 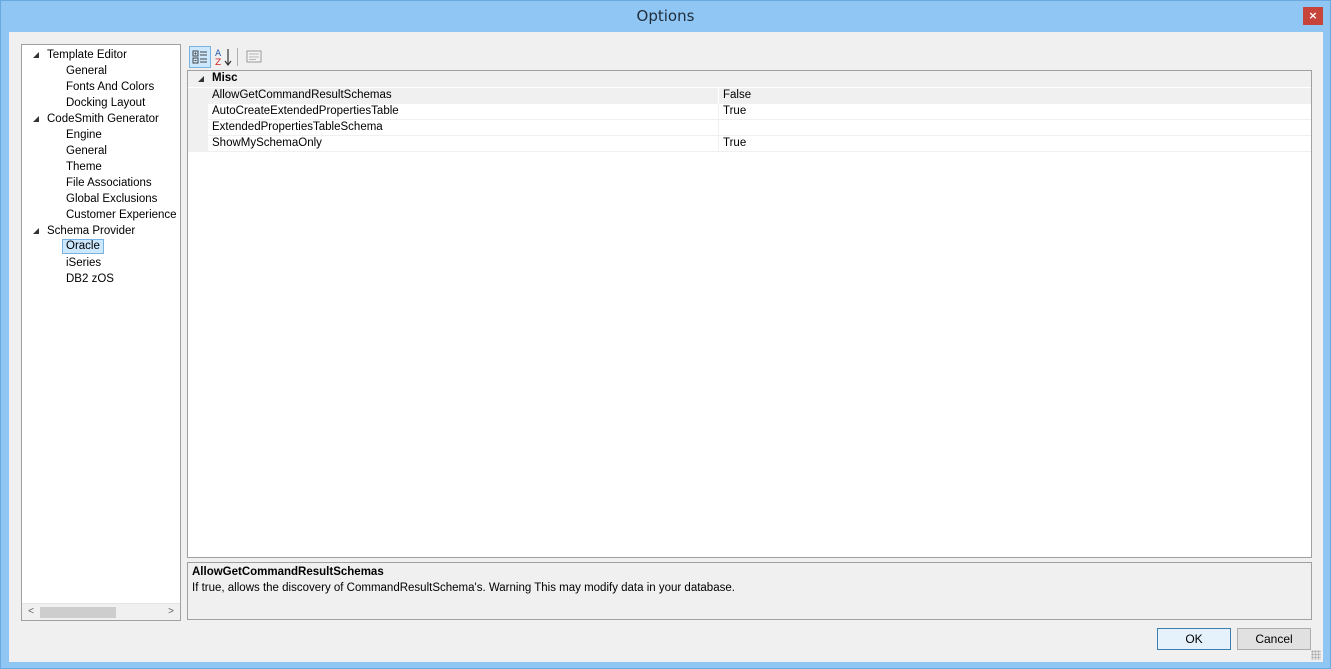 I want to click on scrollbar-thumb, so click(x=78, y=612).